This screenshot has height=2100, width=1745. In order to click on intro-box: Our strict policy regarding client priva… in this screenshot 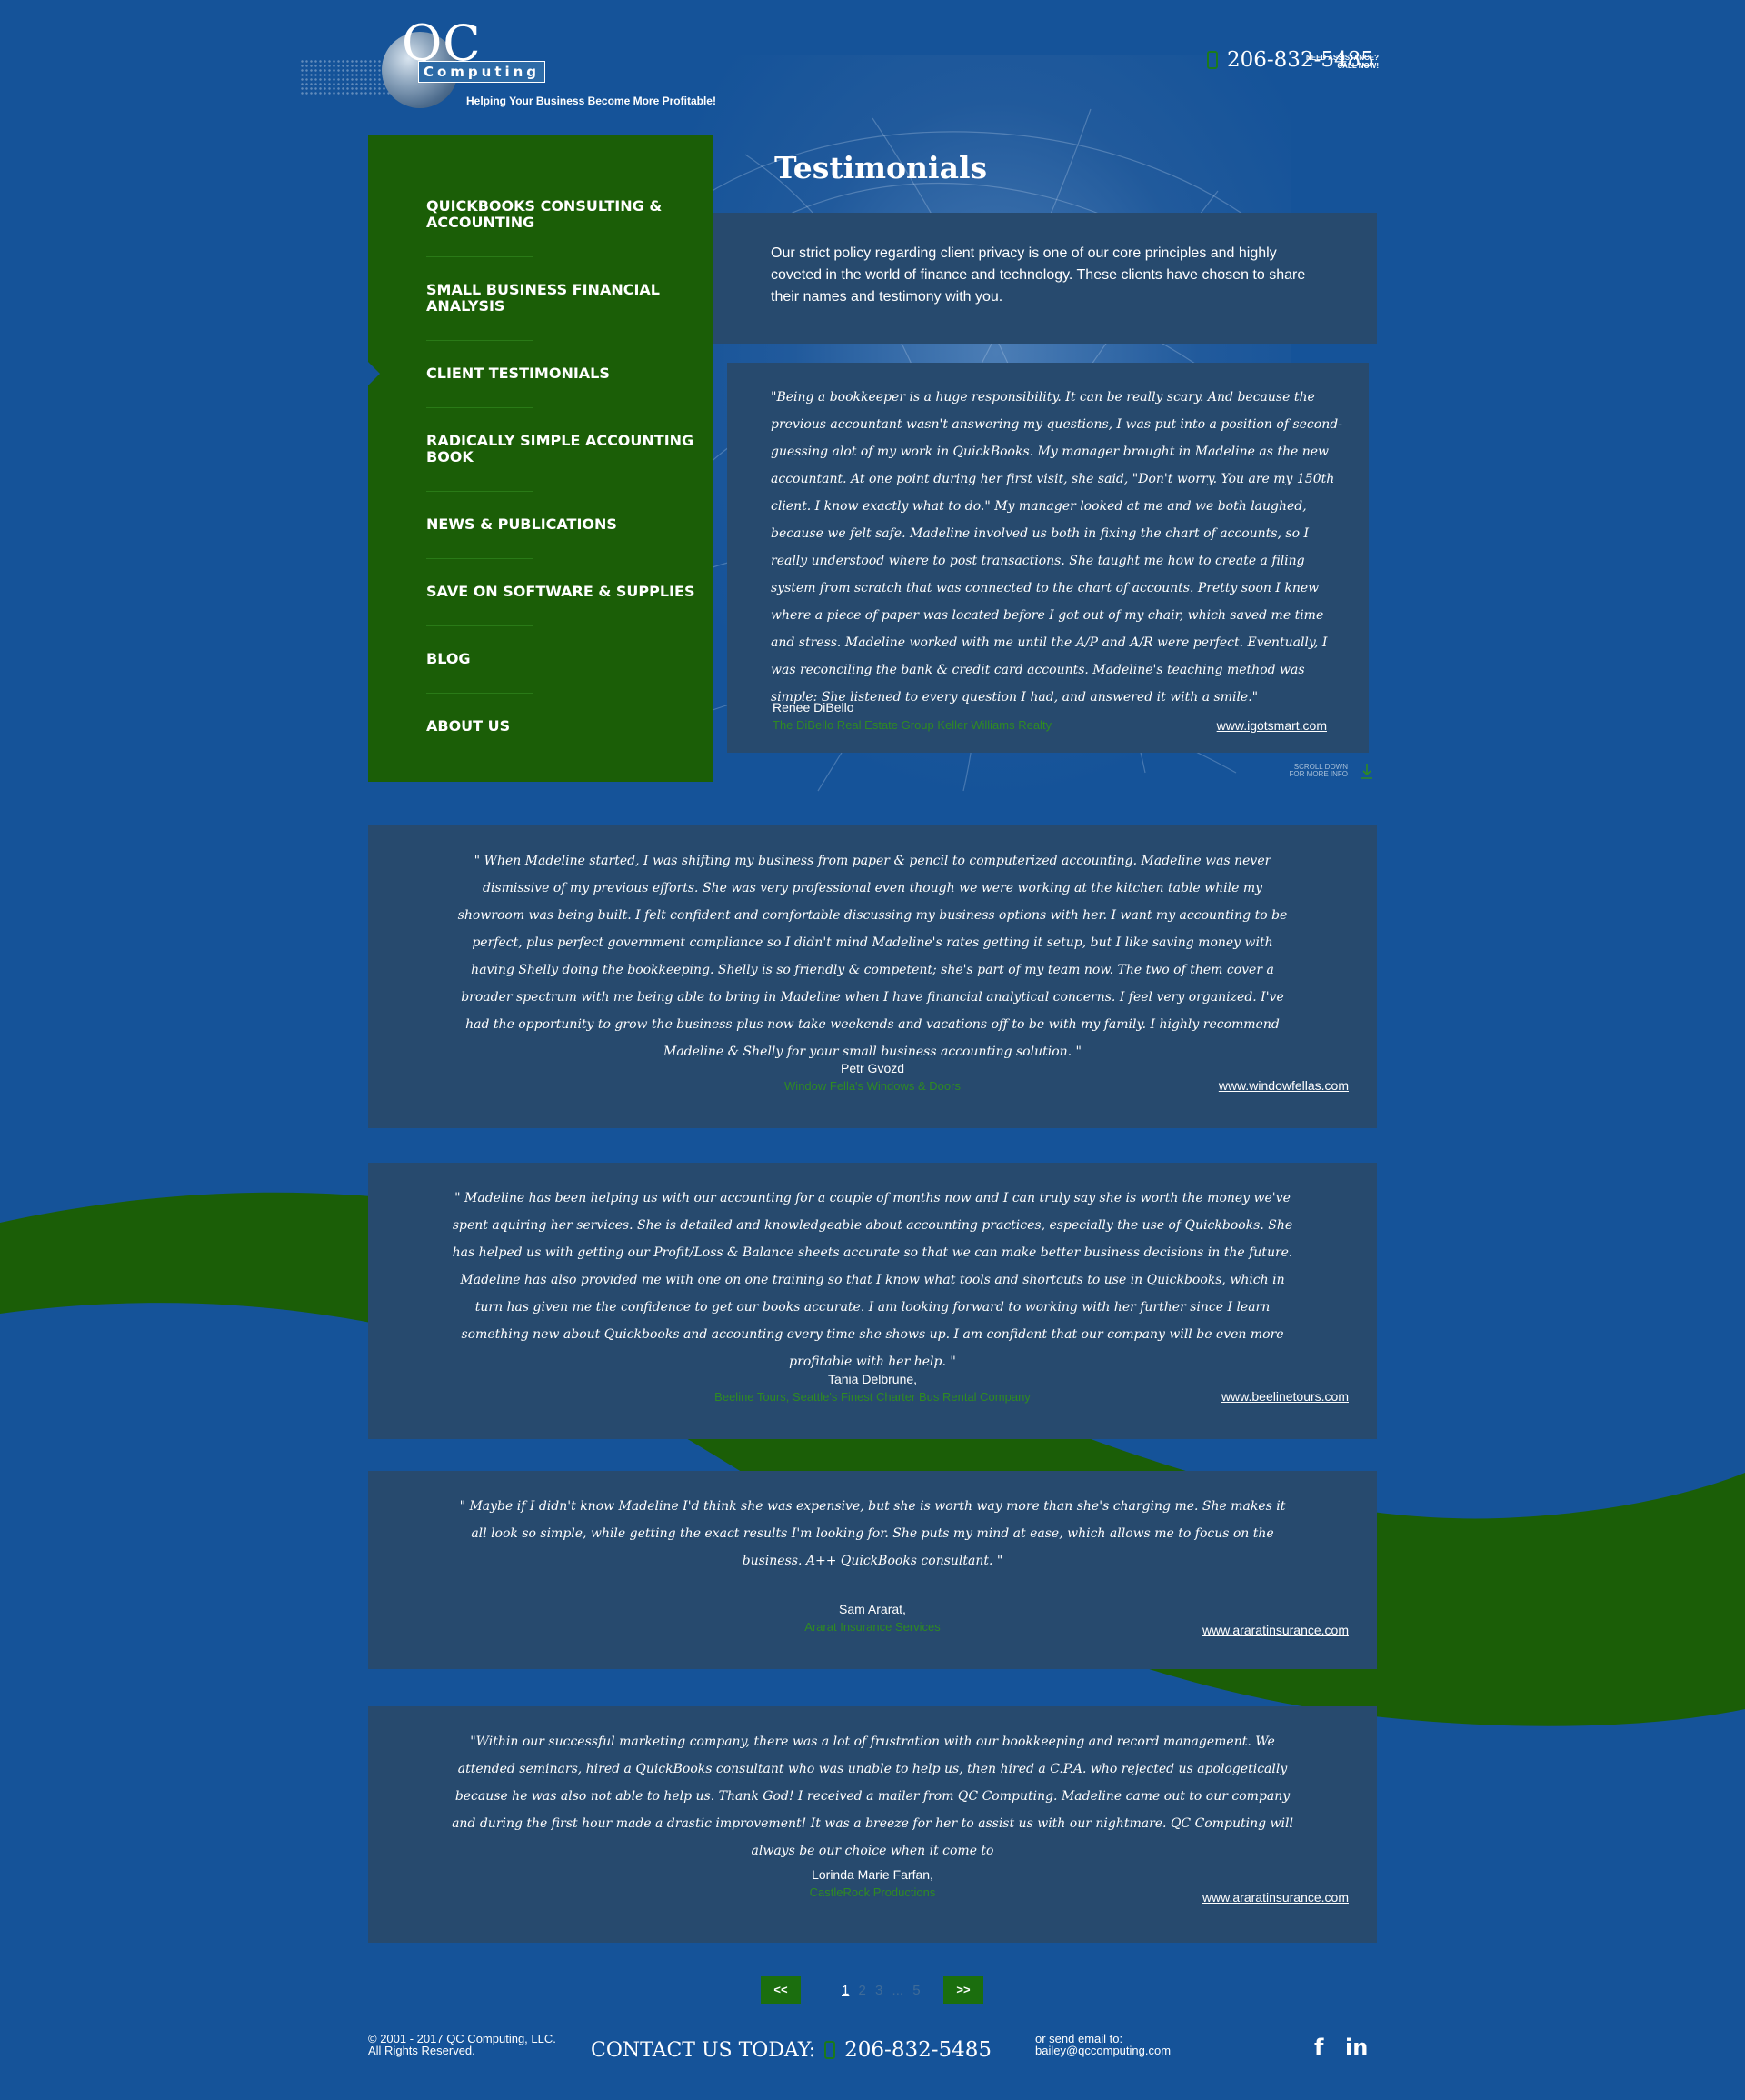, I will do `click(1045, 278)`.